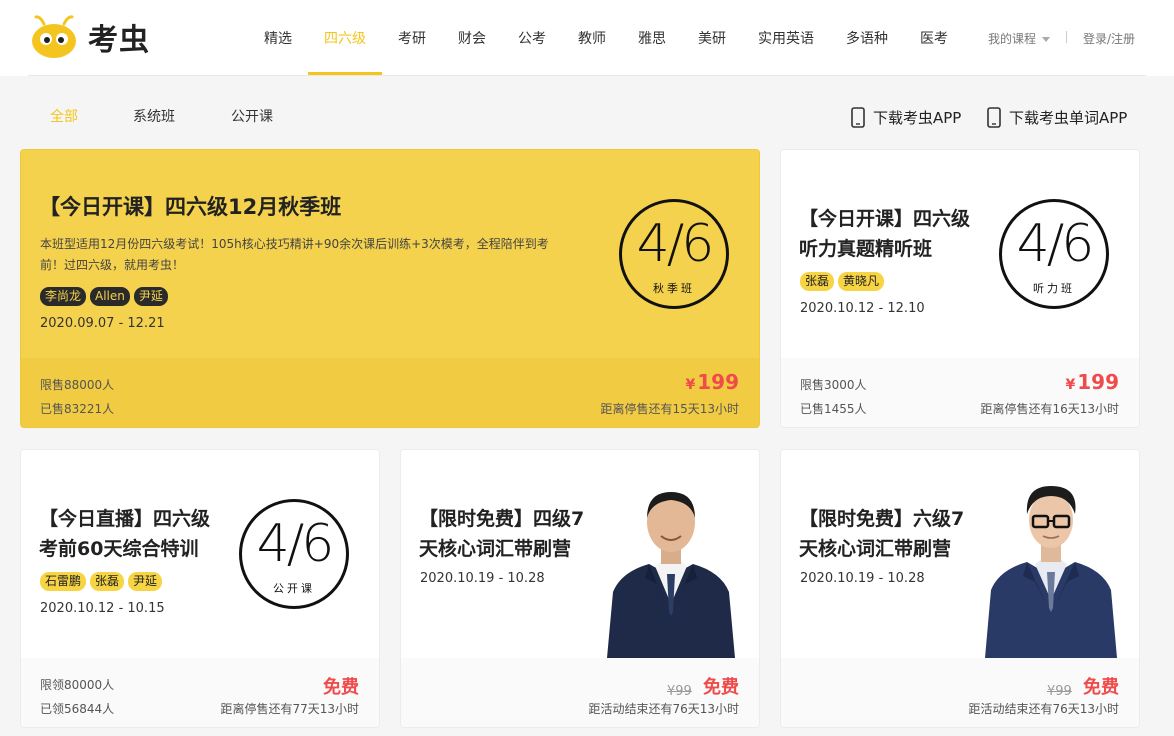 The height and width of the screenshot is (736, 1174). Describe the element at coordinates (1049, 409) in the screenshot. I see `sale-countdown: 距离停售还有16天13小时` at that location.